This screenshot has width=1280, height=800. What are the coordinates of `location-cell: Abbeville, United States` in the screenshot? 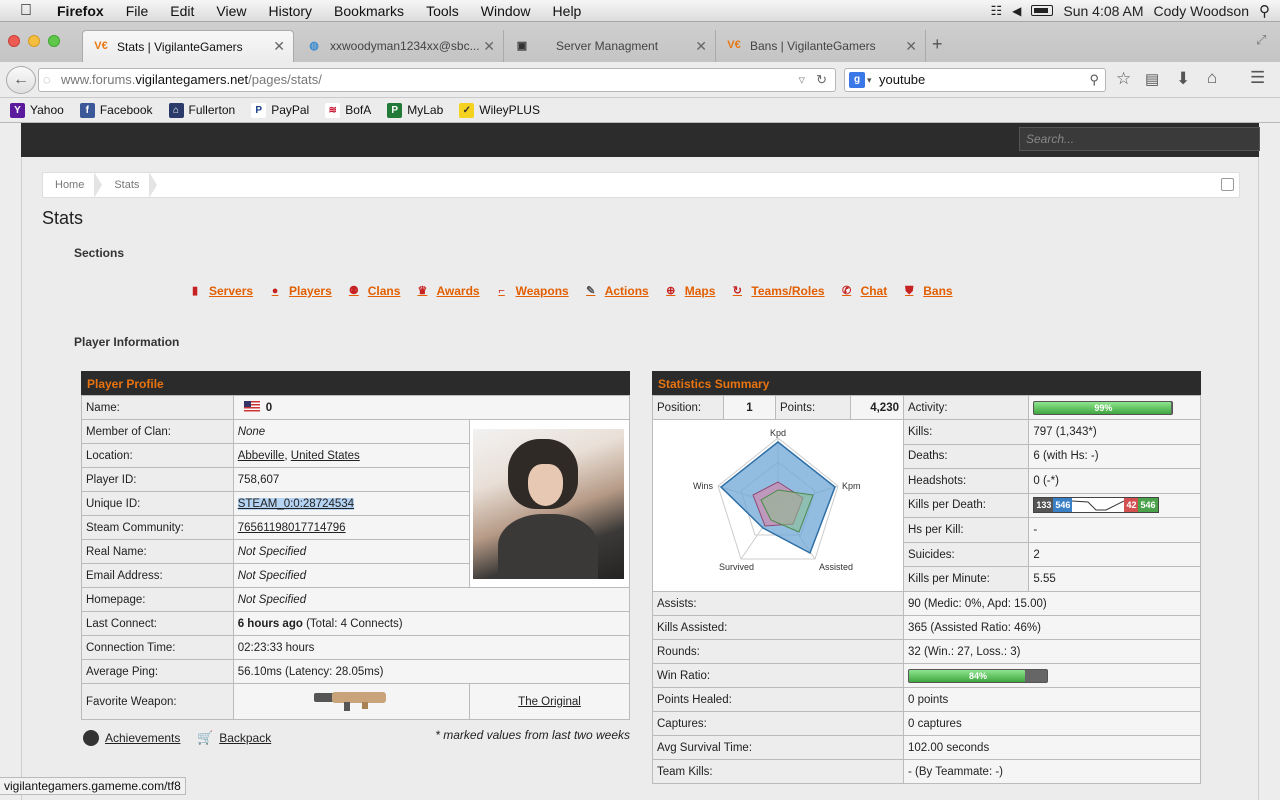 It's located at (351, 455).